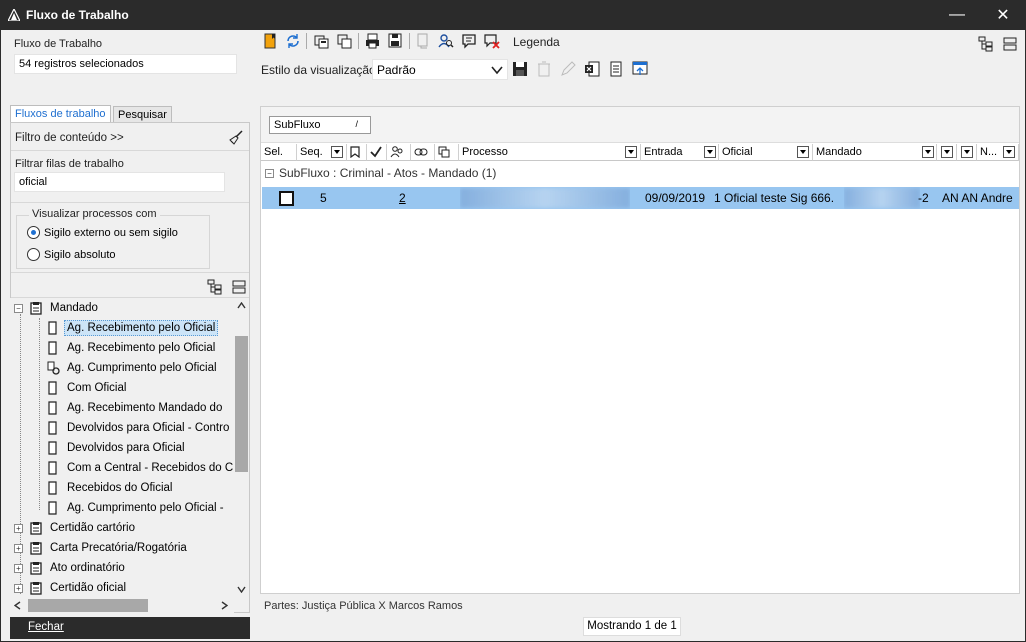 This screenshot has width=1026, height=642. I want to click on tree-expand-icon, so click(215, 287).